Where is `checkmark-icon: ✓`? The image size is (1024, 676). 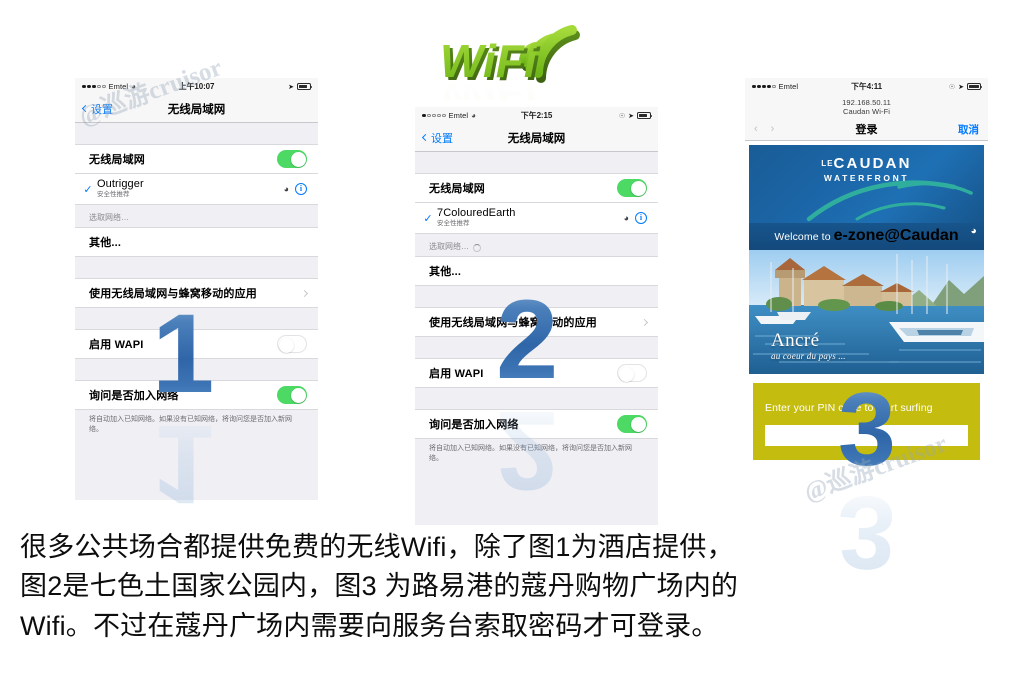
checkmark-icon: ✓ is located at coordinates (88, 189).